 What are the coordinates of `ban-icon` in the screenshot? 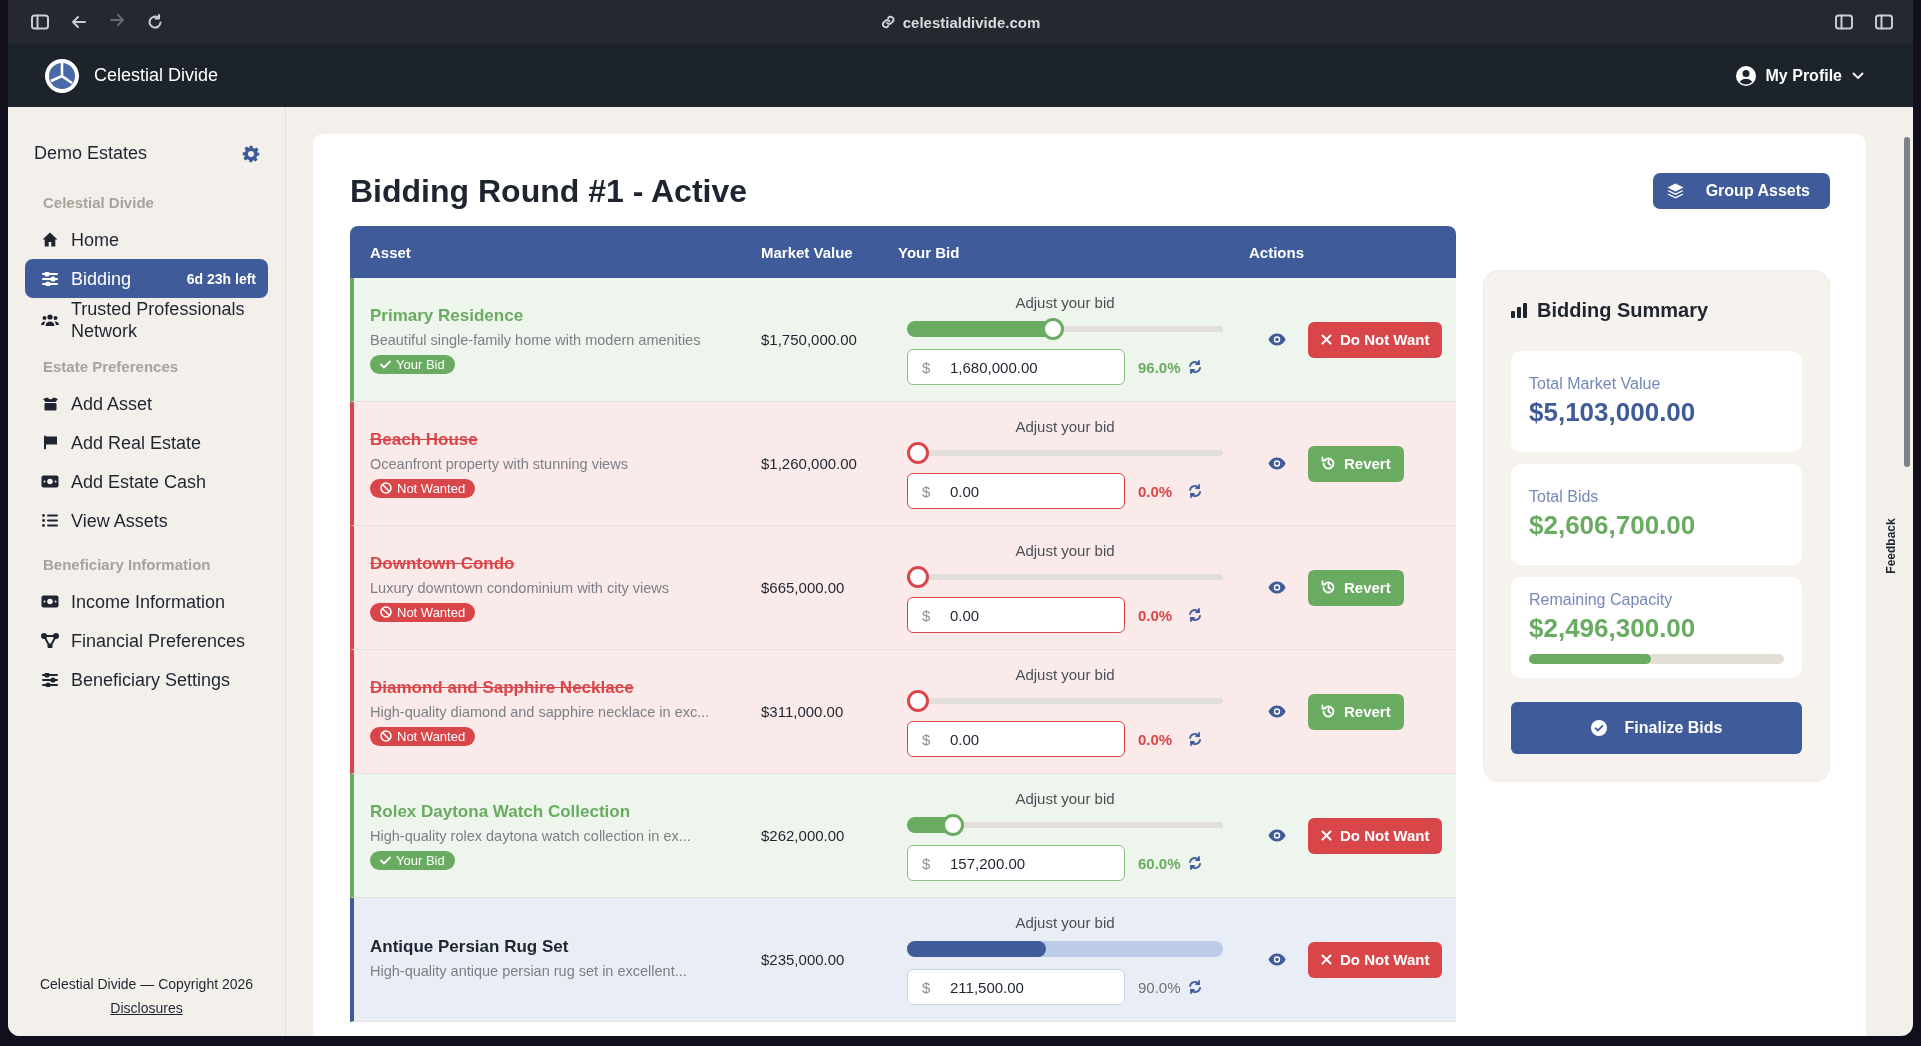 It's located at (386, 612).